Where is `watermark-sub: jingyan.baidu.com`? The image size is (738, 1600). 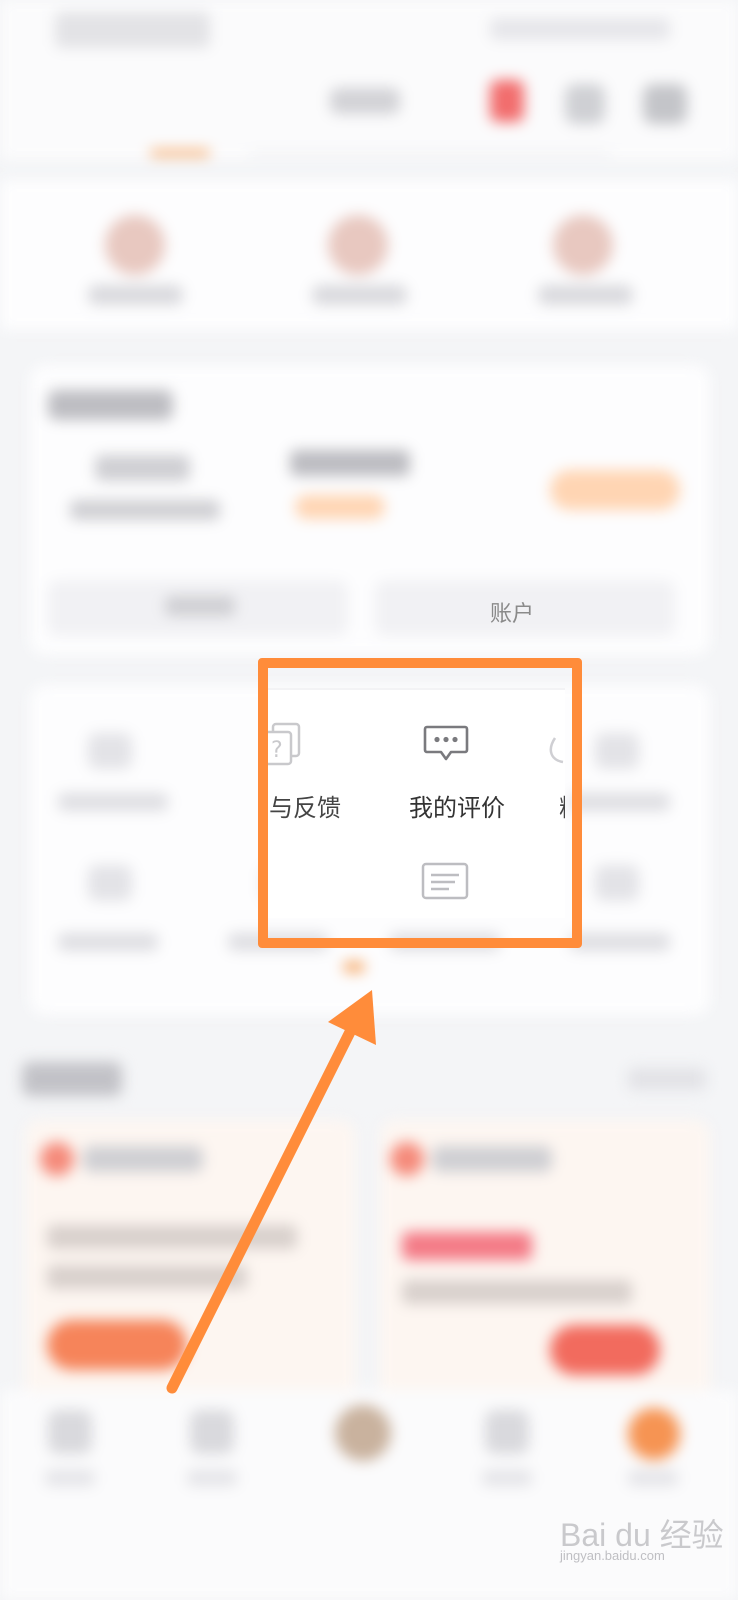 watermark-sub: jingyan.baidu.com is located at coordinates (612, 1555).